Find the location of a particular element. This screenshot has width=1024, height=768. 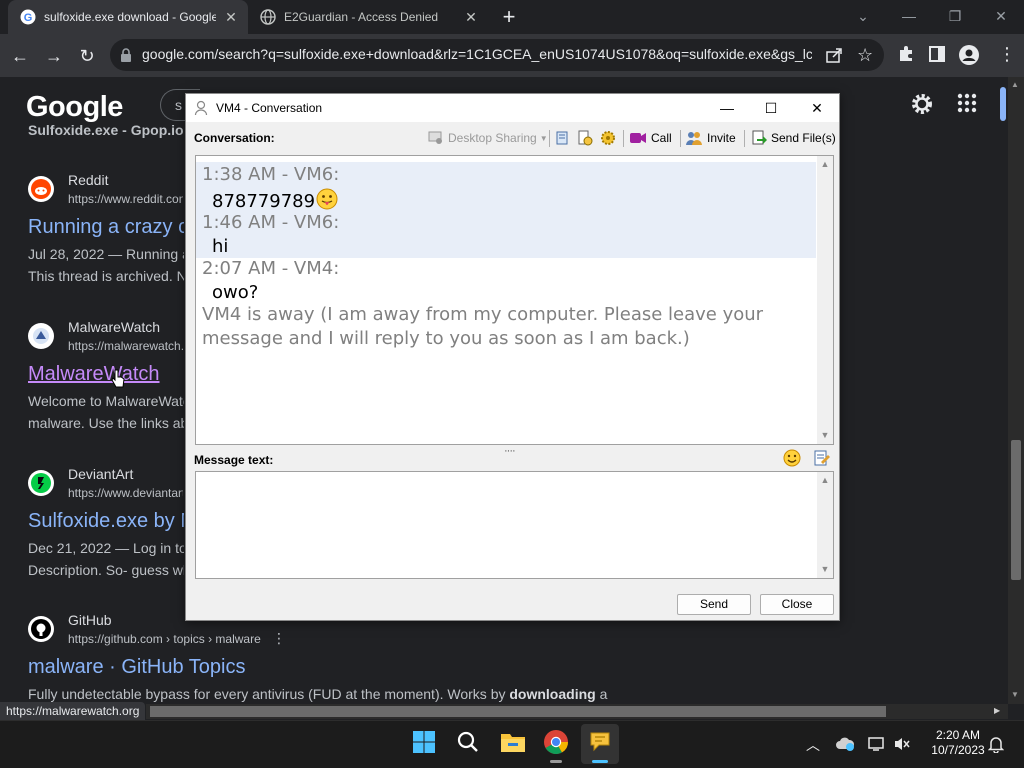

tab-google-search: G sulfoxide.exe download - Google ✕ is located at coordinates (128, 17).